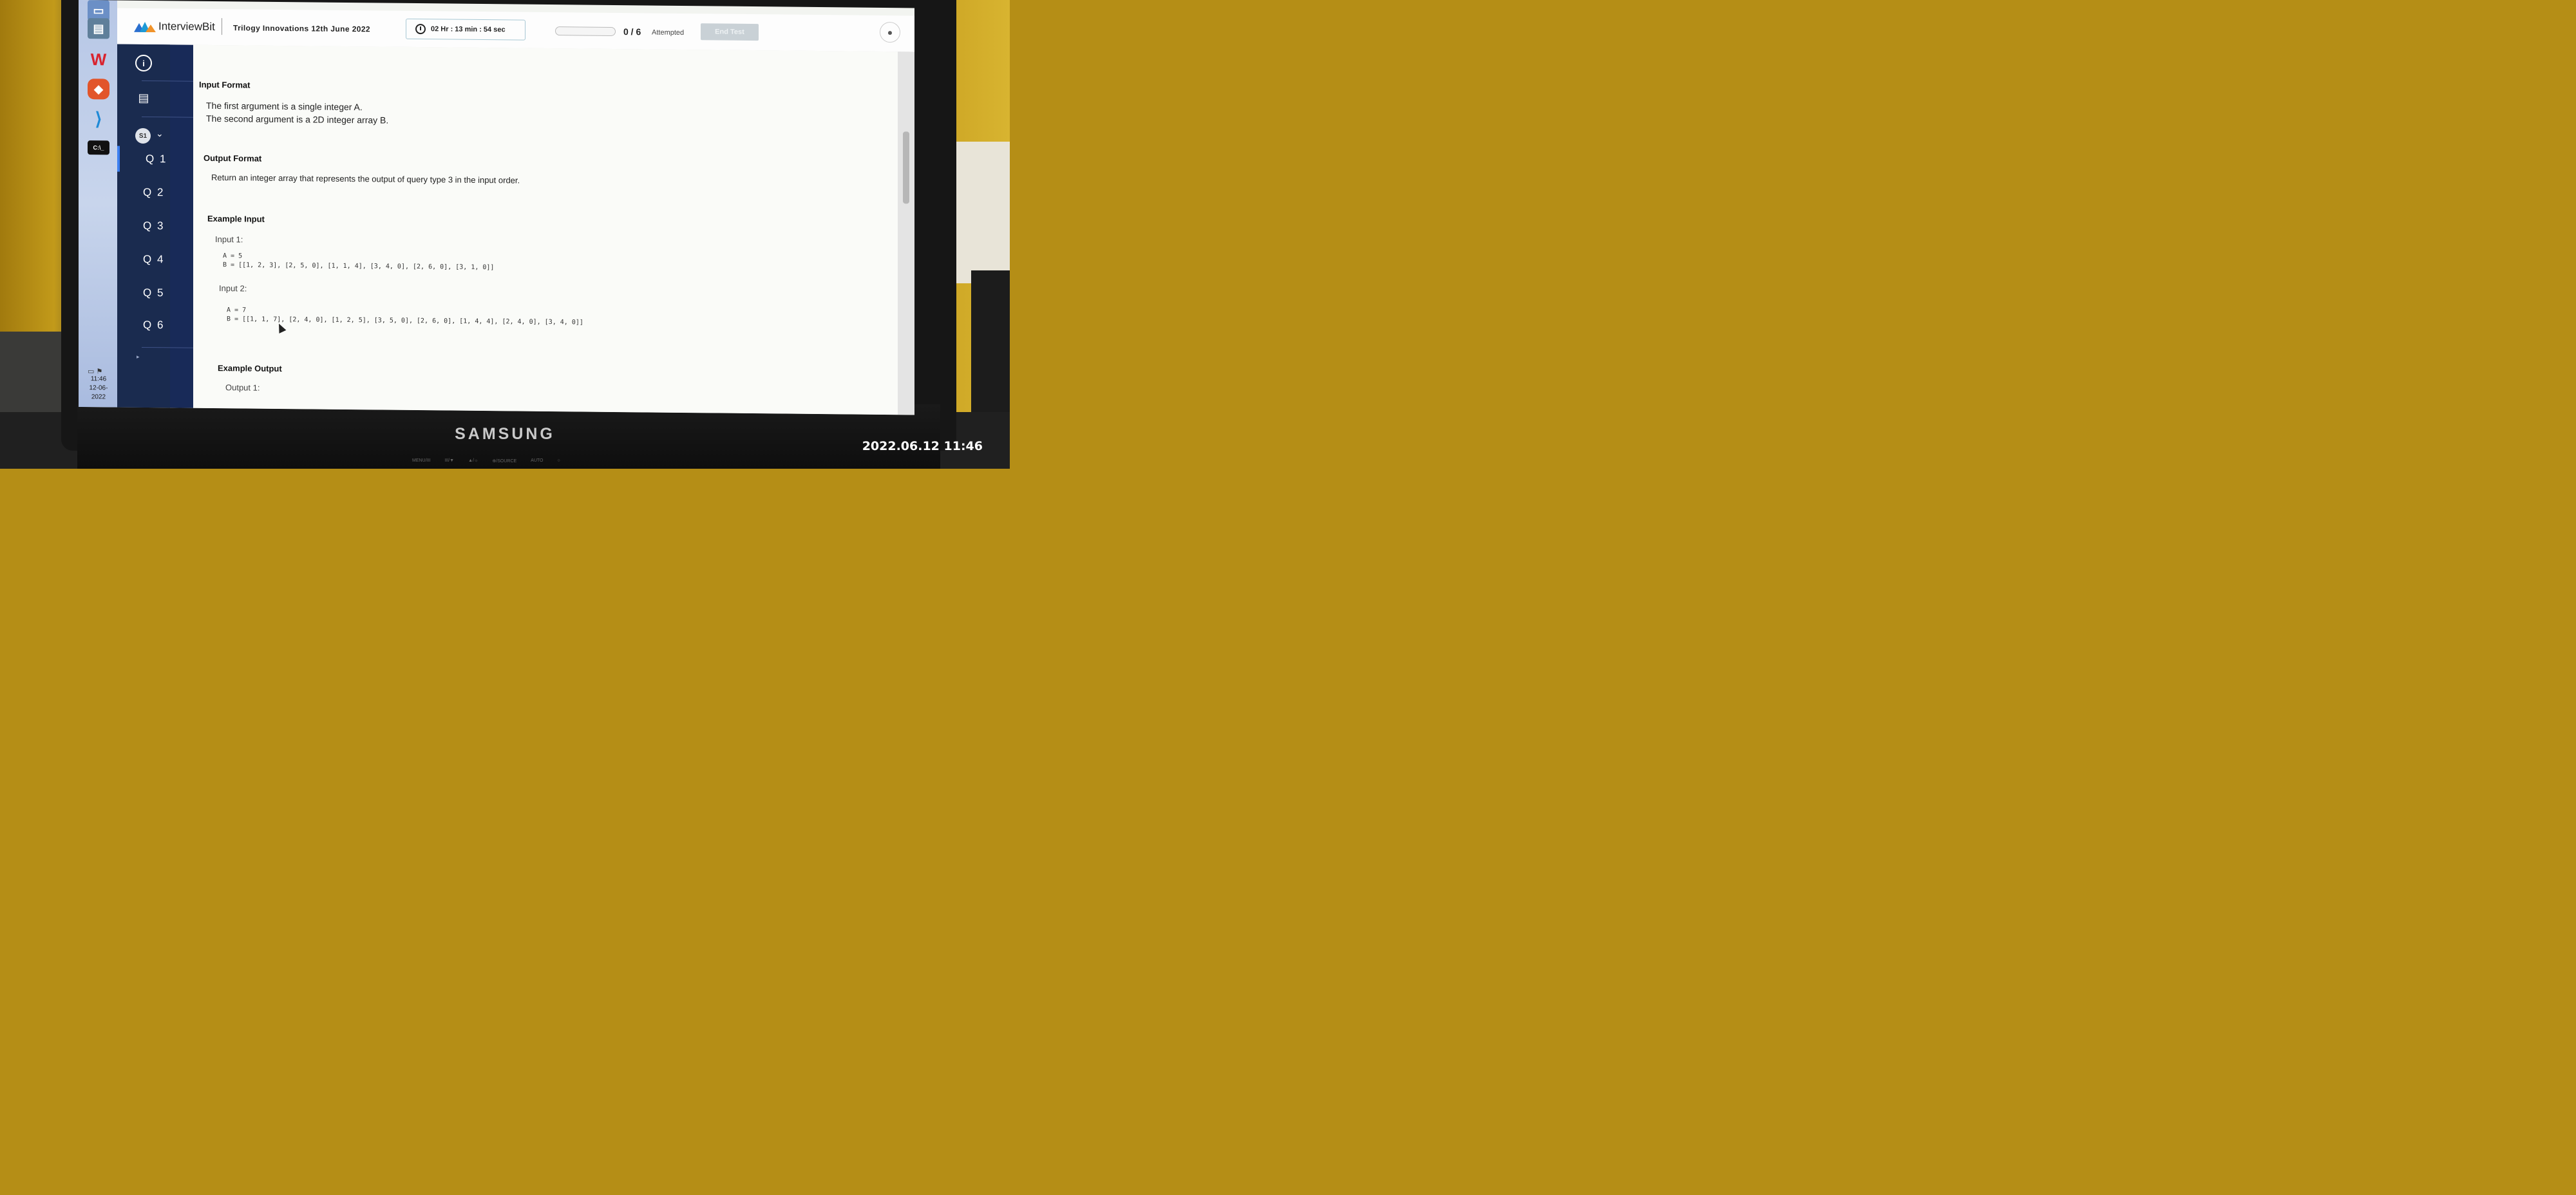  Describe the element at coordinates (99, 147) in the screenshot. I see `terminal-icon: C:\_` at that location.